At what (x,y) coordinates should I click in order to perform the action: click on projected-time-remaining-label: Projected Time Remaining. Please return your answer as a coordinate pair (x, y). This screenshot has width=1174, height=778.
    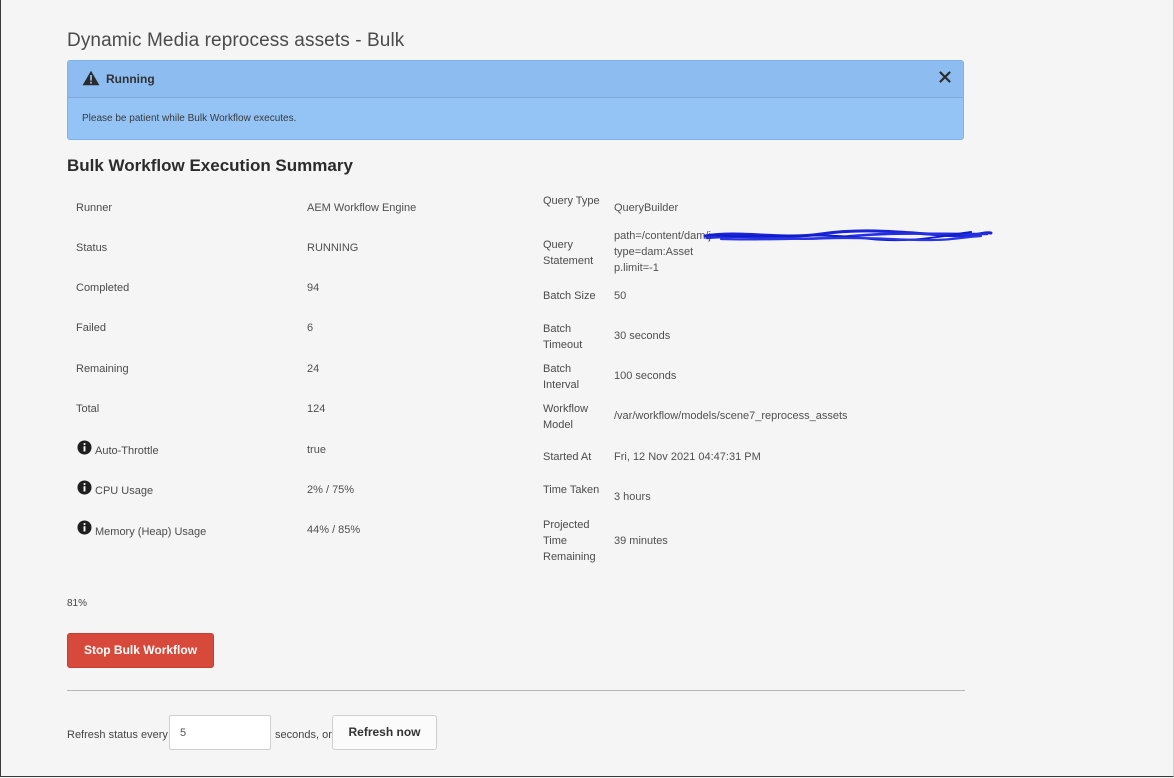
    Looking at the image, I should click on (569, 541).